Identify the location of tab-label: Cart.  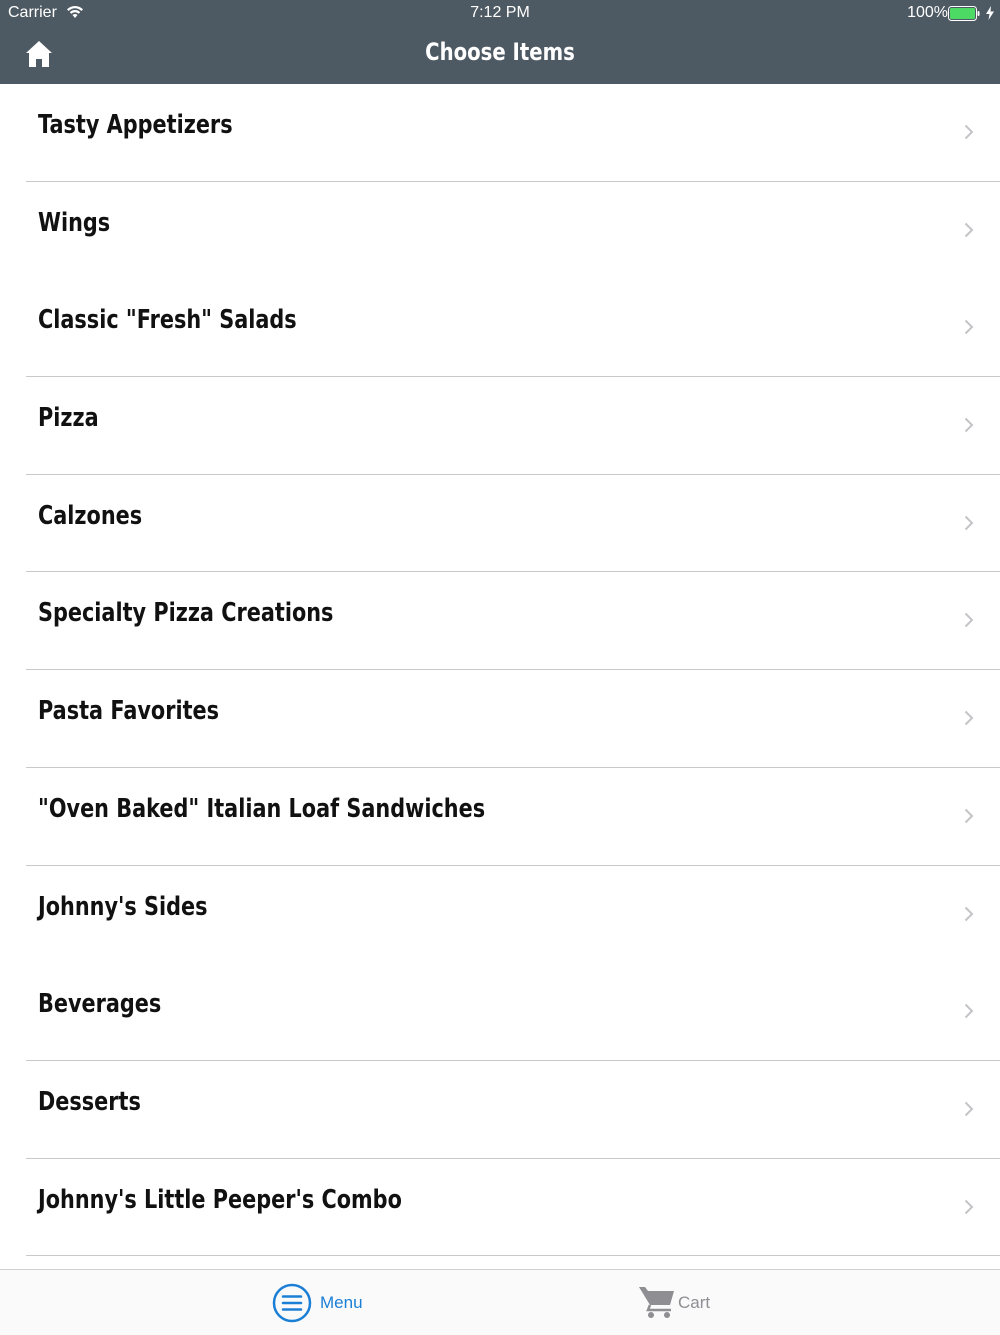
(694, 1302).